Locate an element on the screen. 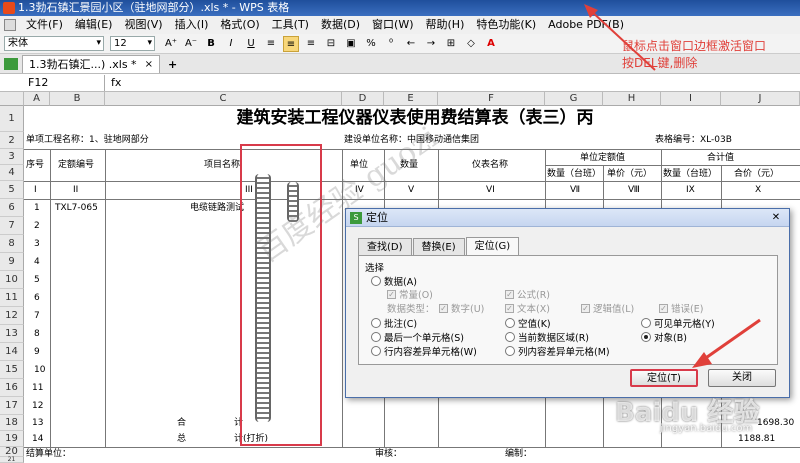  arrow-to-locate-button is located at coordinates (730, 341).